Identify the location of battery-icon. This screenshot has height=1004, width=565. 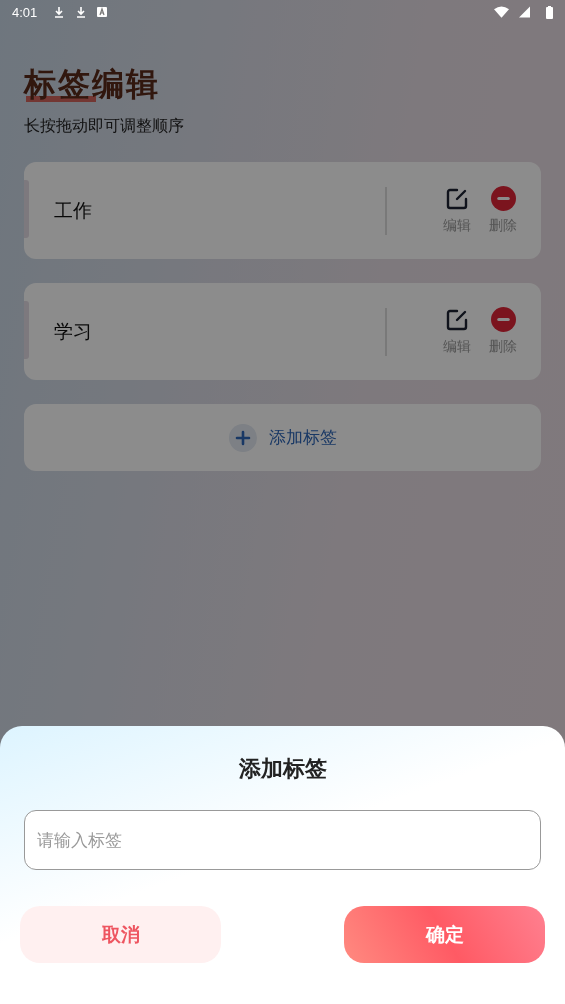
(549, 12).